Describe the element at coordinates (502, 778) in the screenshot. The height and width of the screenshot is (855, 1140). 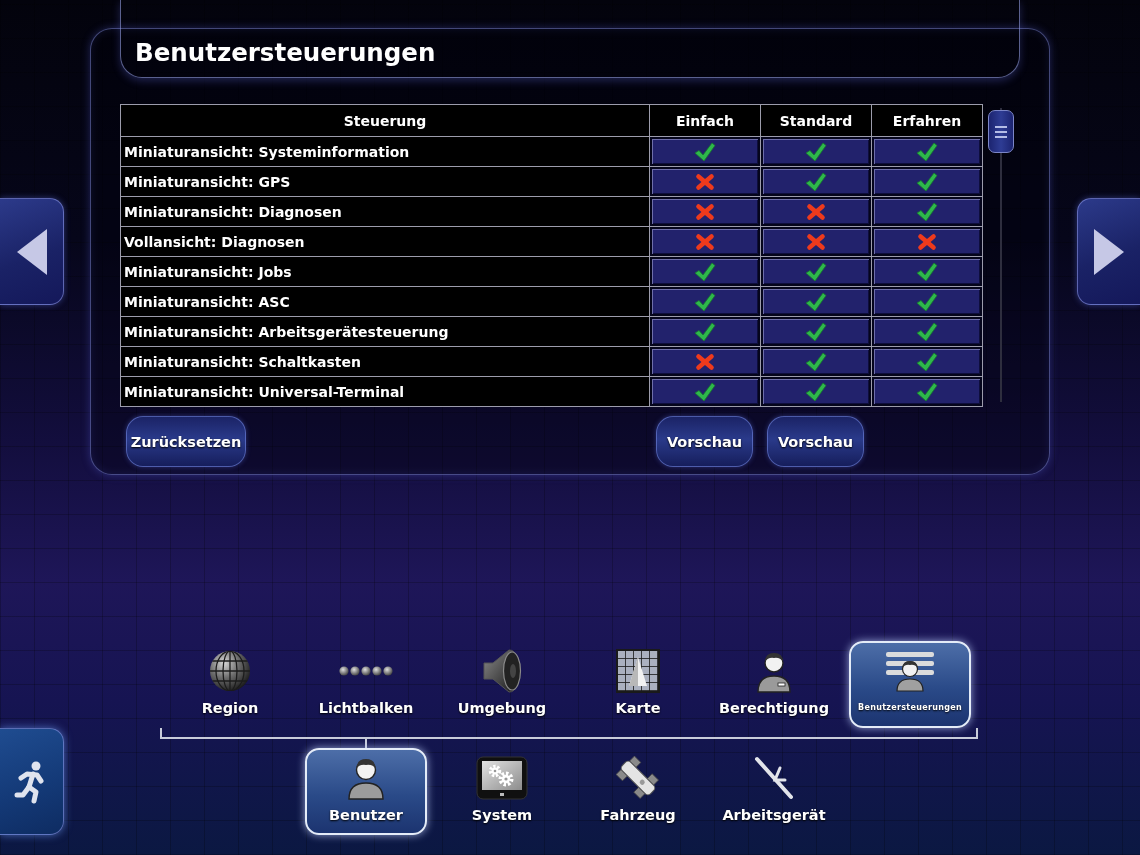
I see `monitor-gears-icon` at that location.